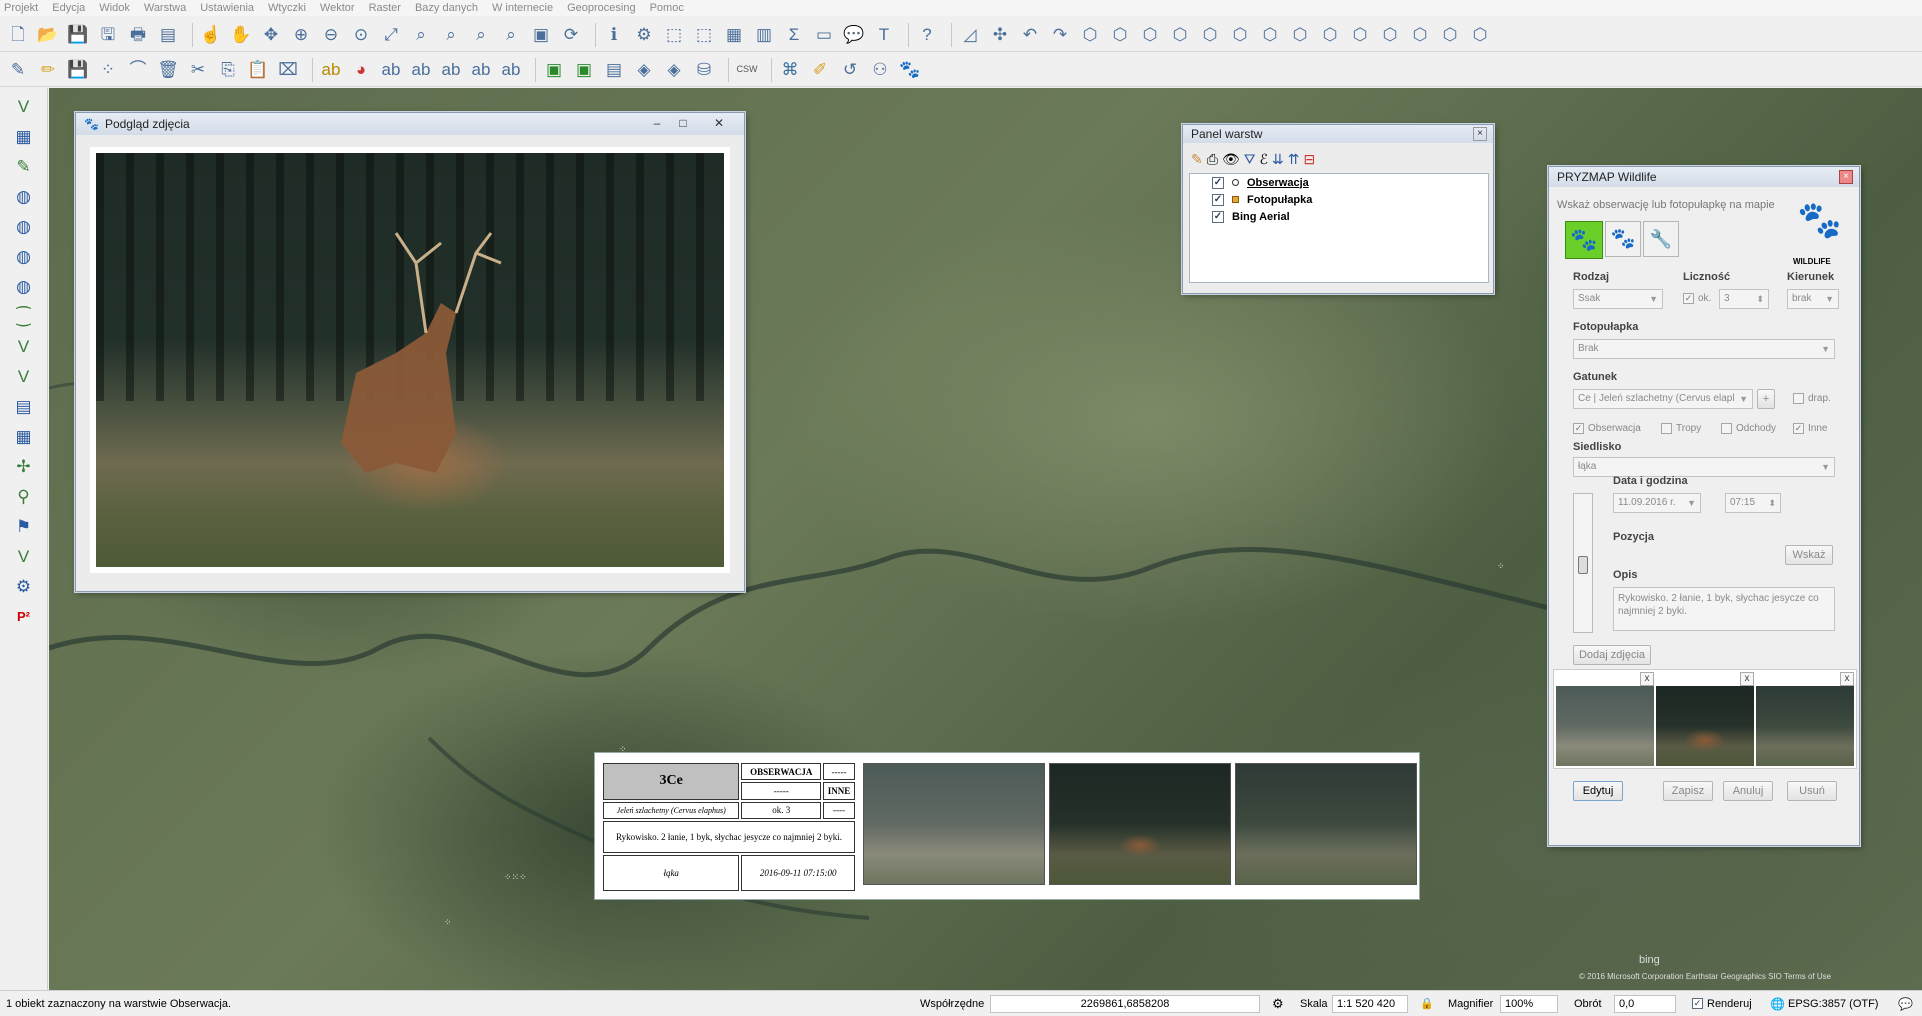 This screenshot has width=1922, height=1016. Describe the element at coordinates (1197, 159) in the screenshot. I see `open-layer-style-icon: ✎` at that location.